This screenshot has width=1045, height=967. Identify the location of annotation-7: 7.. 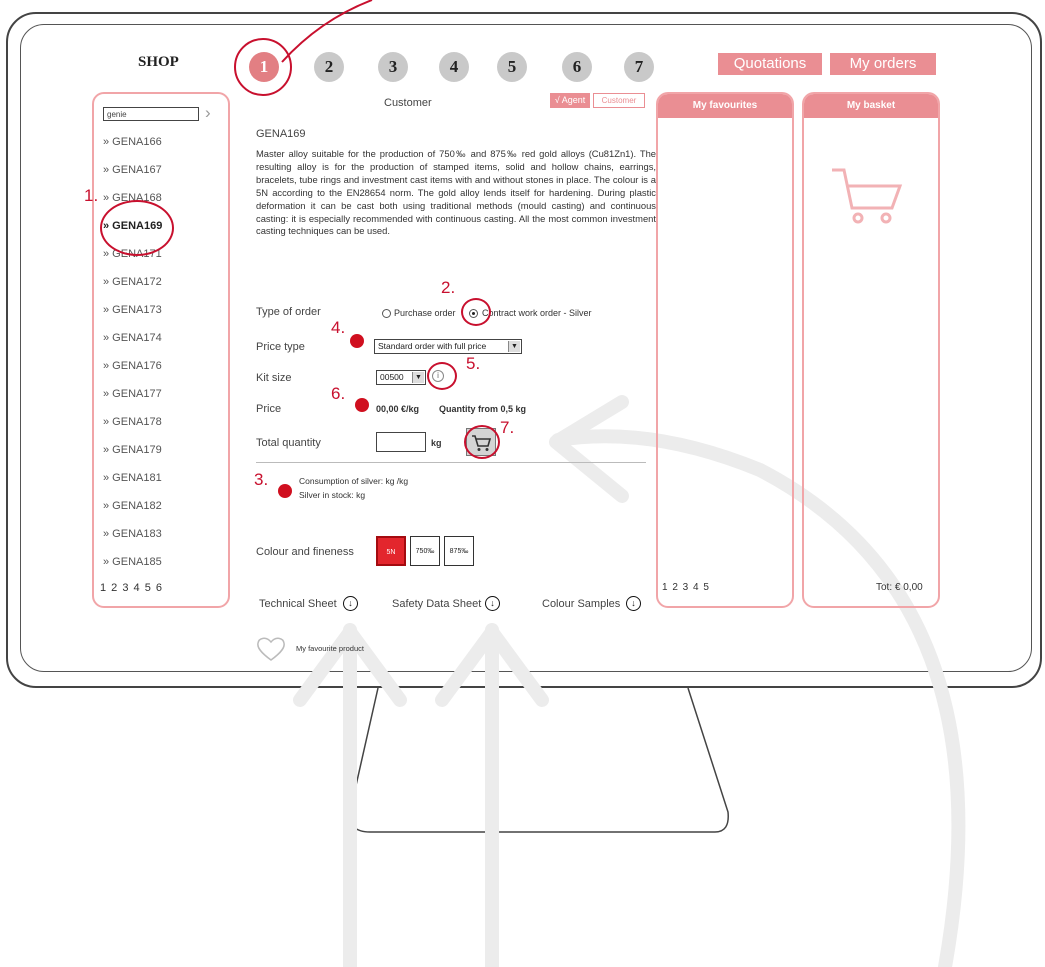
(507, 427).